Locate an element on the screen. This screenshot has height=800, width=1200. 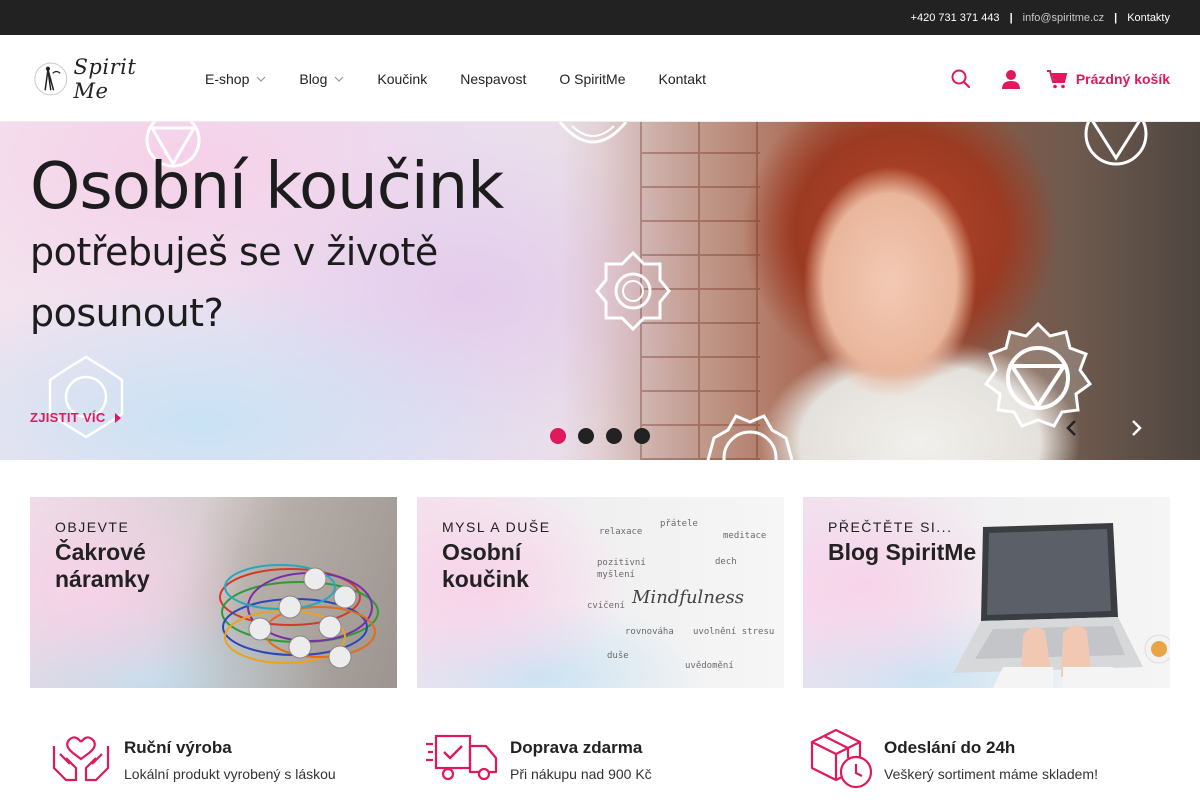
nav-item-blog: Blog is located at coordinates (321, 79).